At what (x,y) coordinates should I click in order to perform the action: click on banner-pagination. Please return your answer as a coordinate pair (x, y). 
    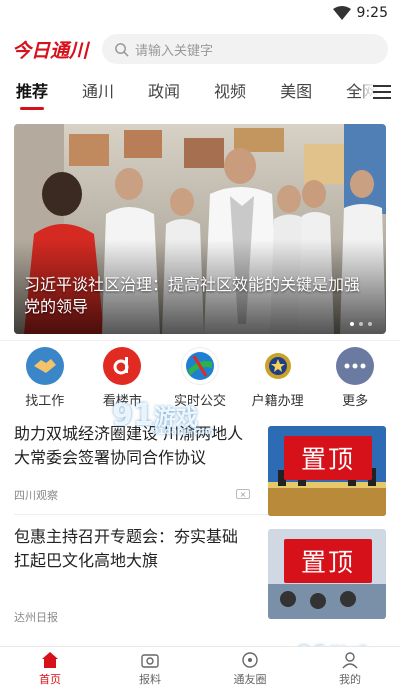
    Looking at the image, I should click on (361, 324).